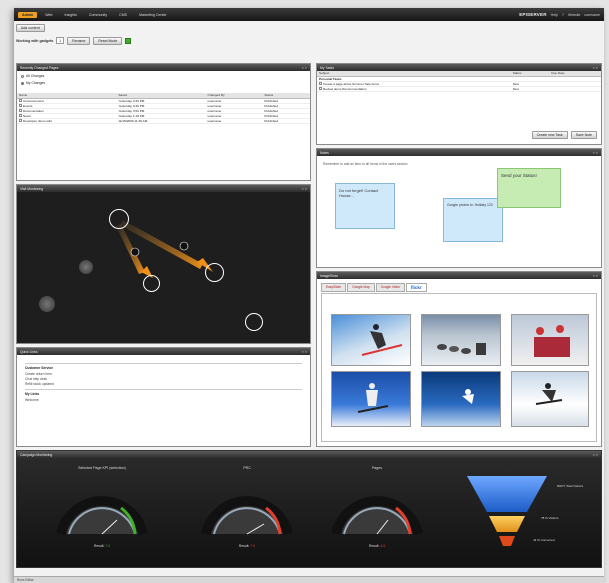 The image size is (609, 583). I want to click on cell: Published, so click(286, 121).